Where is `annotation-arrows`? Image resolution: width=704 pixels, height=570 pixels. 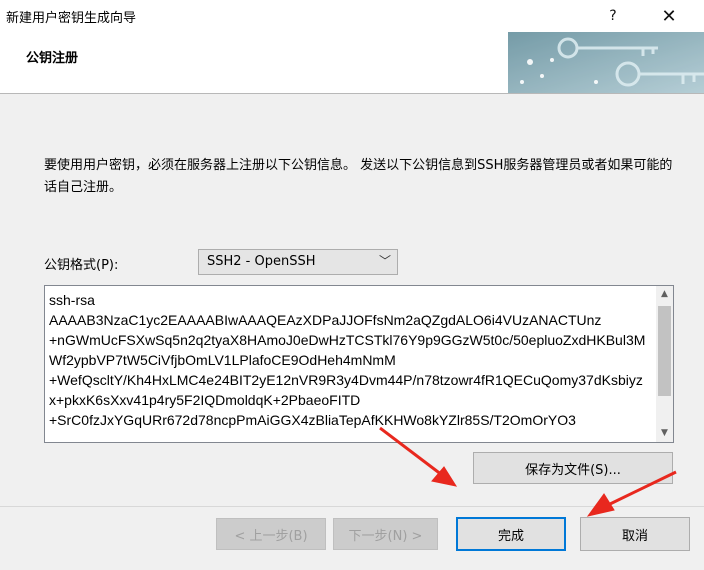 annotation-arrows is located at coordinates (528, 471).